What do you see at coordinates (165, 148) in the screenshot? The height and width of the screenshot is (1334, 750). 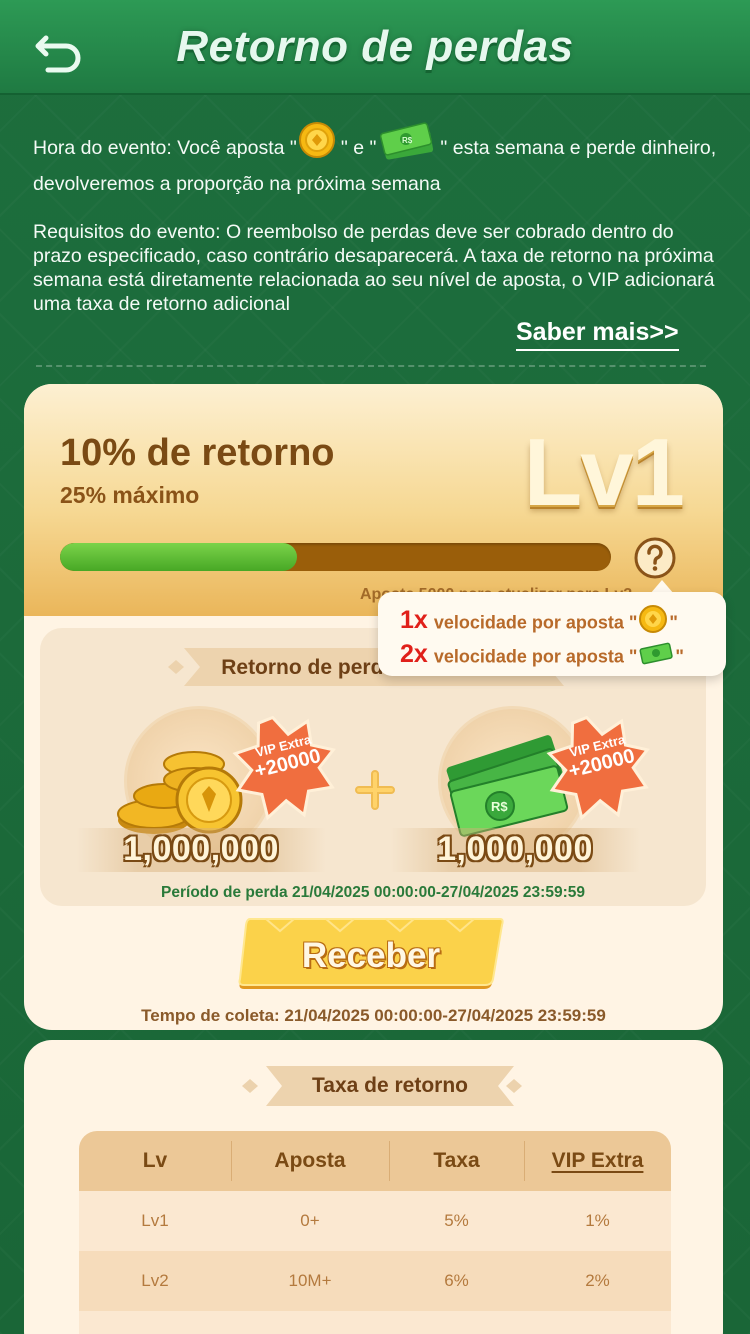 I see `event-time-part1: Hora do evento: Você aposta "` at bounding box center [165, 148].